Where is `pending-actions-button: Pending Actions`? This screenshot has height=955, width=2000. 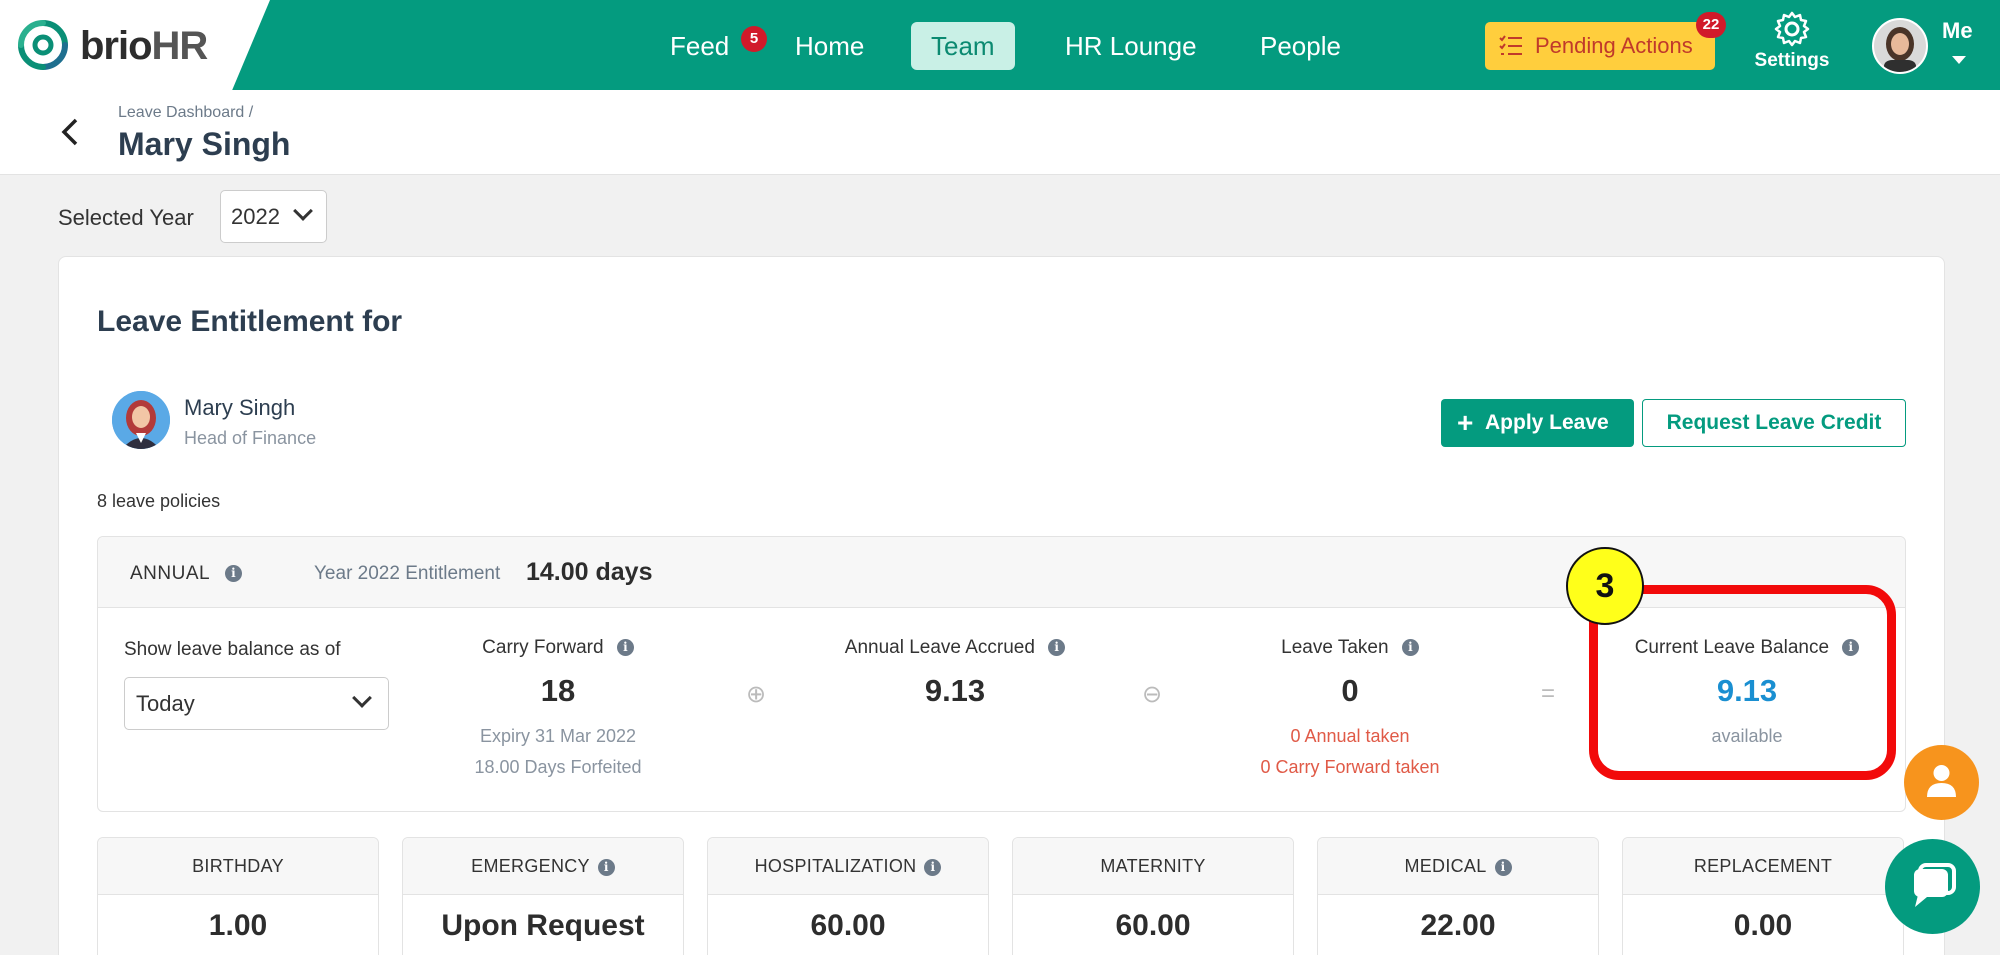 pending-actions-button: Pending Actions is located at coordinates (1600, 46).